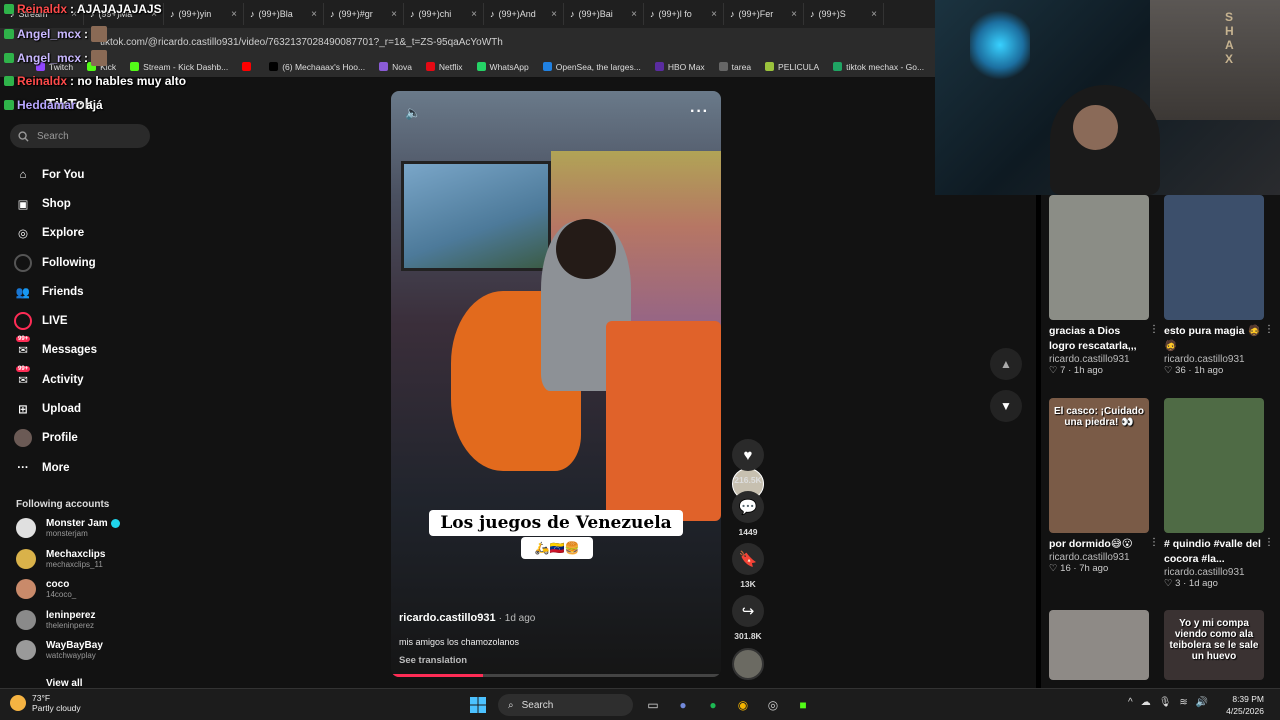 The width and height of the screenshot is (1280, 720). What do you see at coordinates (792, 67) in the screenshot?
I see `bookmark-item: PELICULA` at bounding box center [792, 67].